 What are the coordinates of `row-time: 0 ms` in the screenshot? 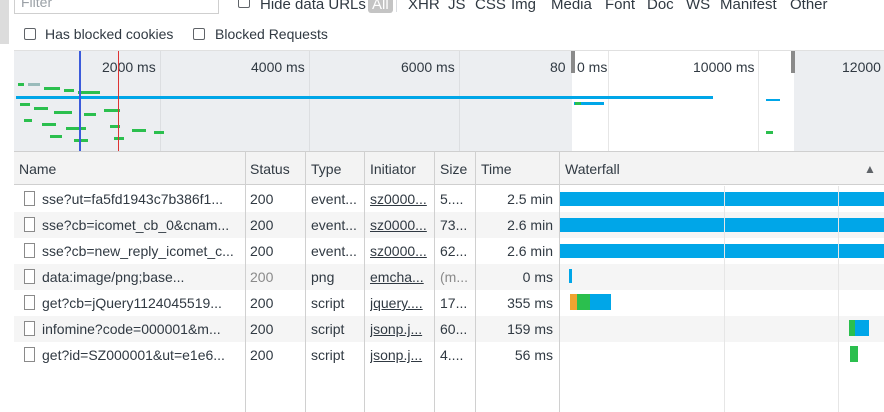 It's located at (537, 277).